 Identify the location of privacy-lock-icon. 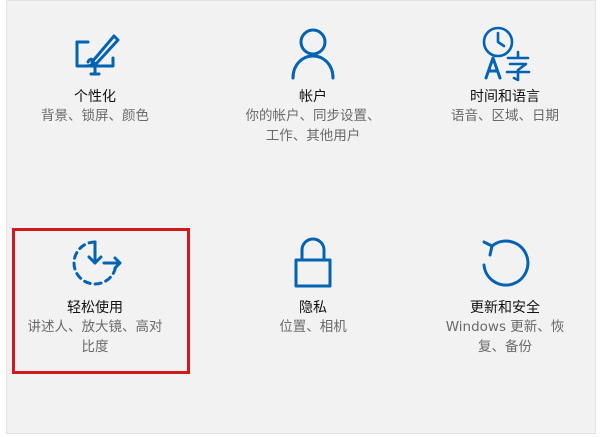
(313, 263).